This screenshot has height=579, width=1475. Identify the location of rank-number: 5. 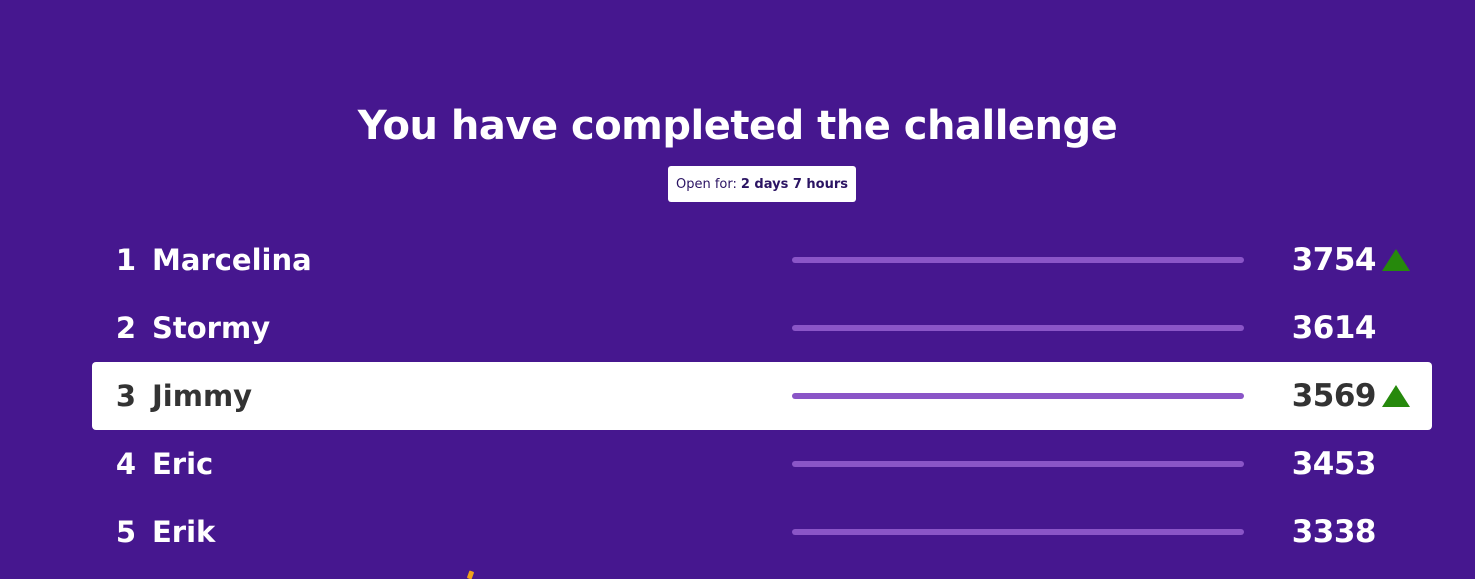
(125, 532).